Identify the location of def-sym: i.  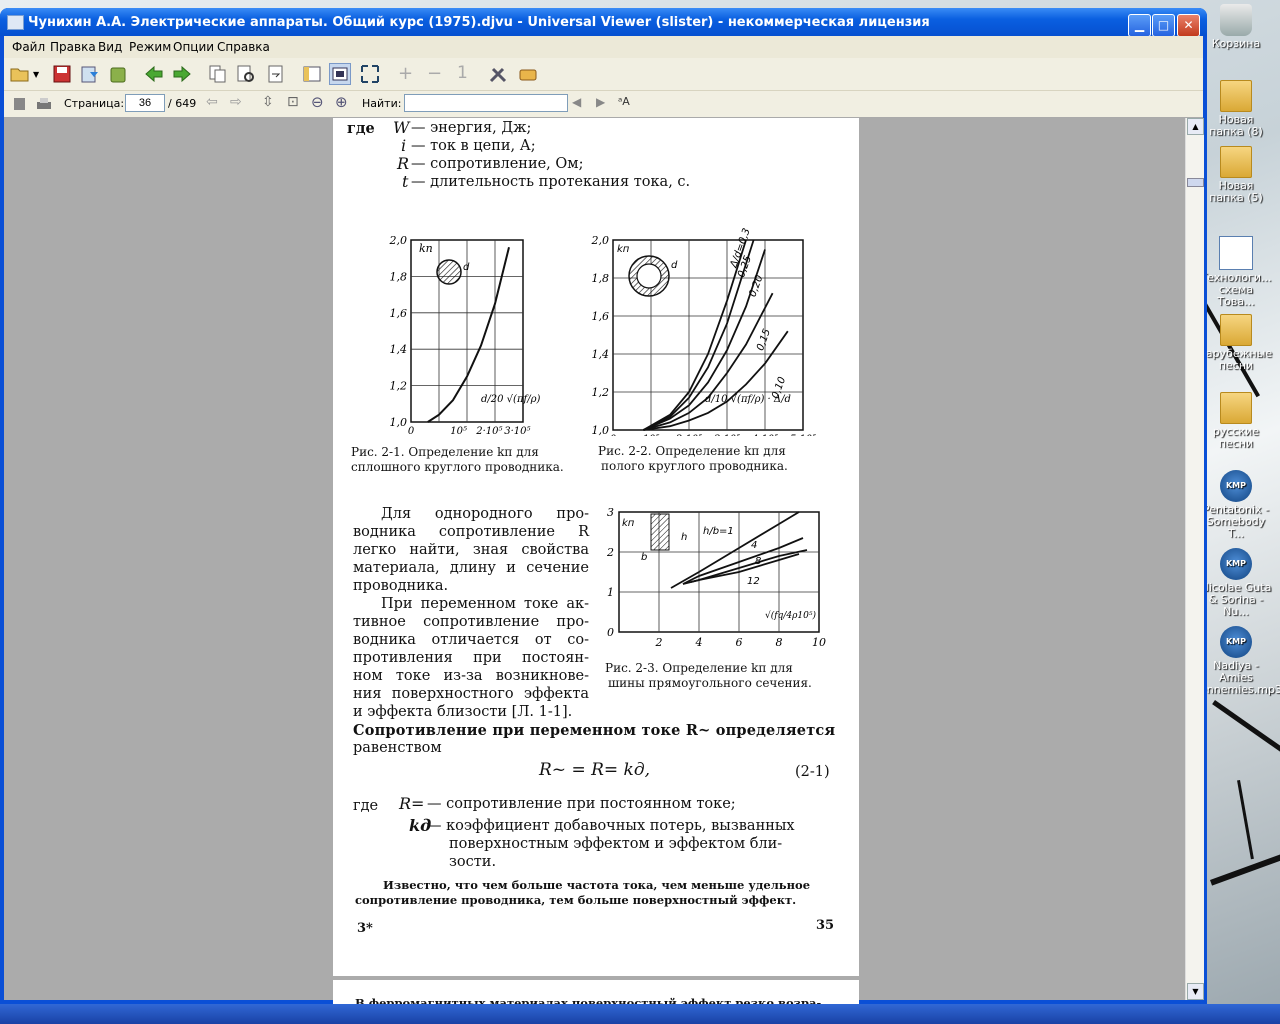
(404, 145).